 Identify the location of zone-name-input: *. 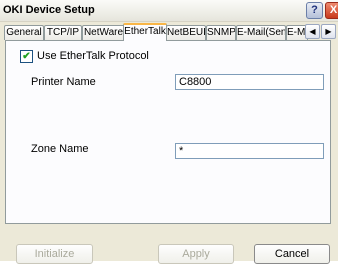
(249, 151).